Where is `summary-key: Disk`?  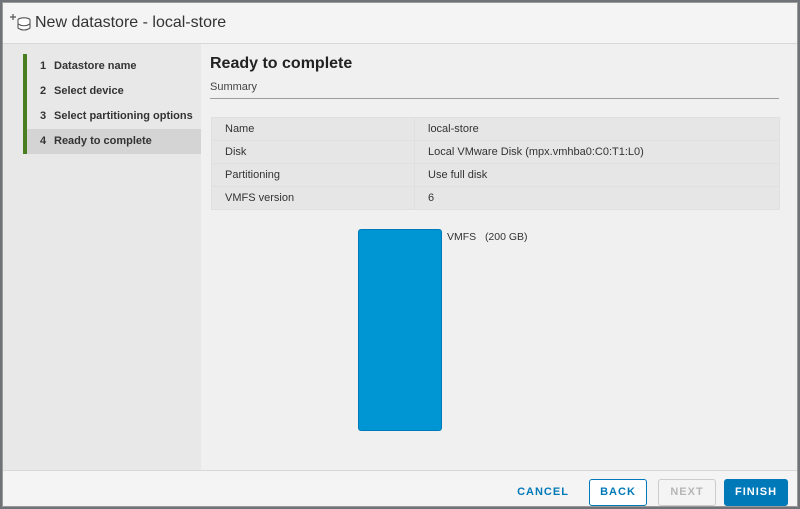
summary-key: Disk is located at coordinates (313, 152).